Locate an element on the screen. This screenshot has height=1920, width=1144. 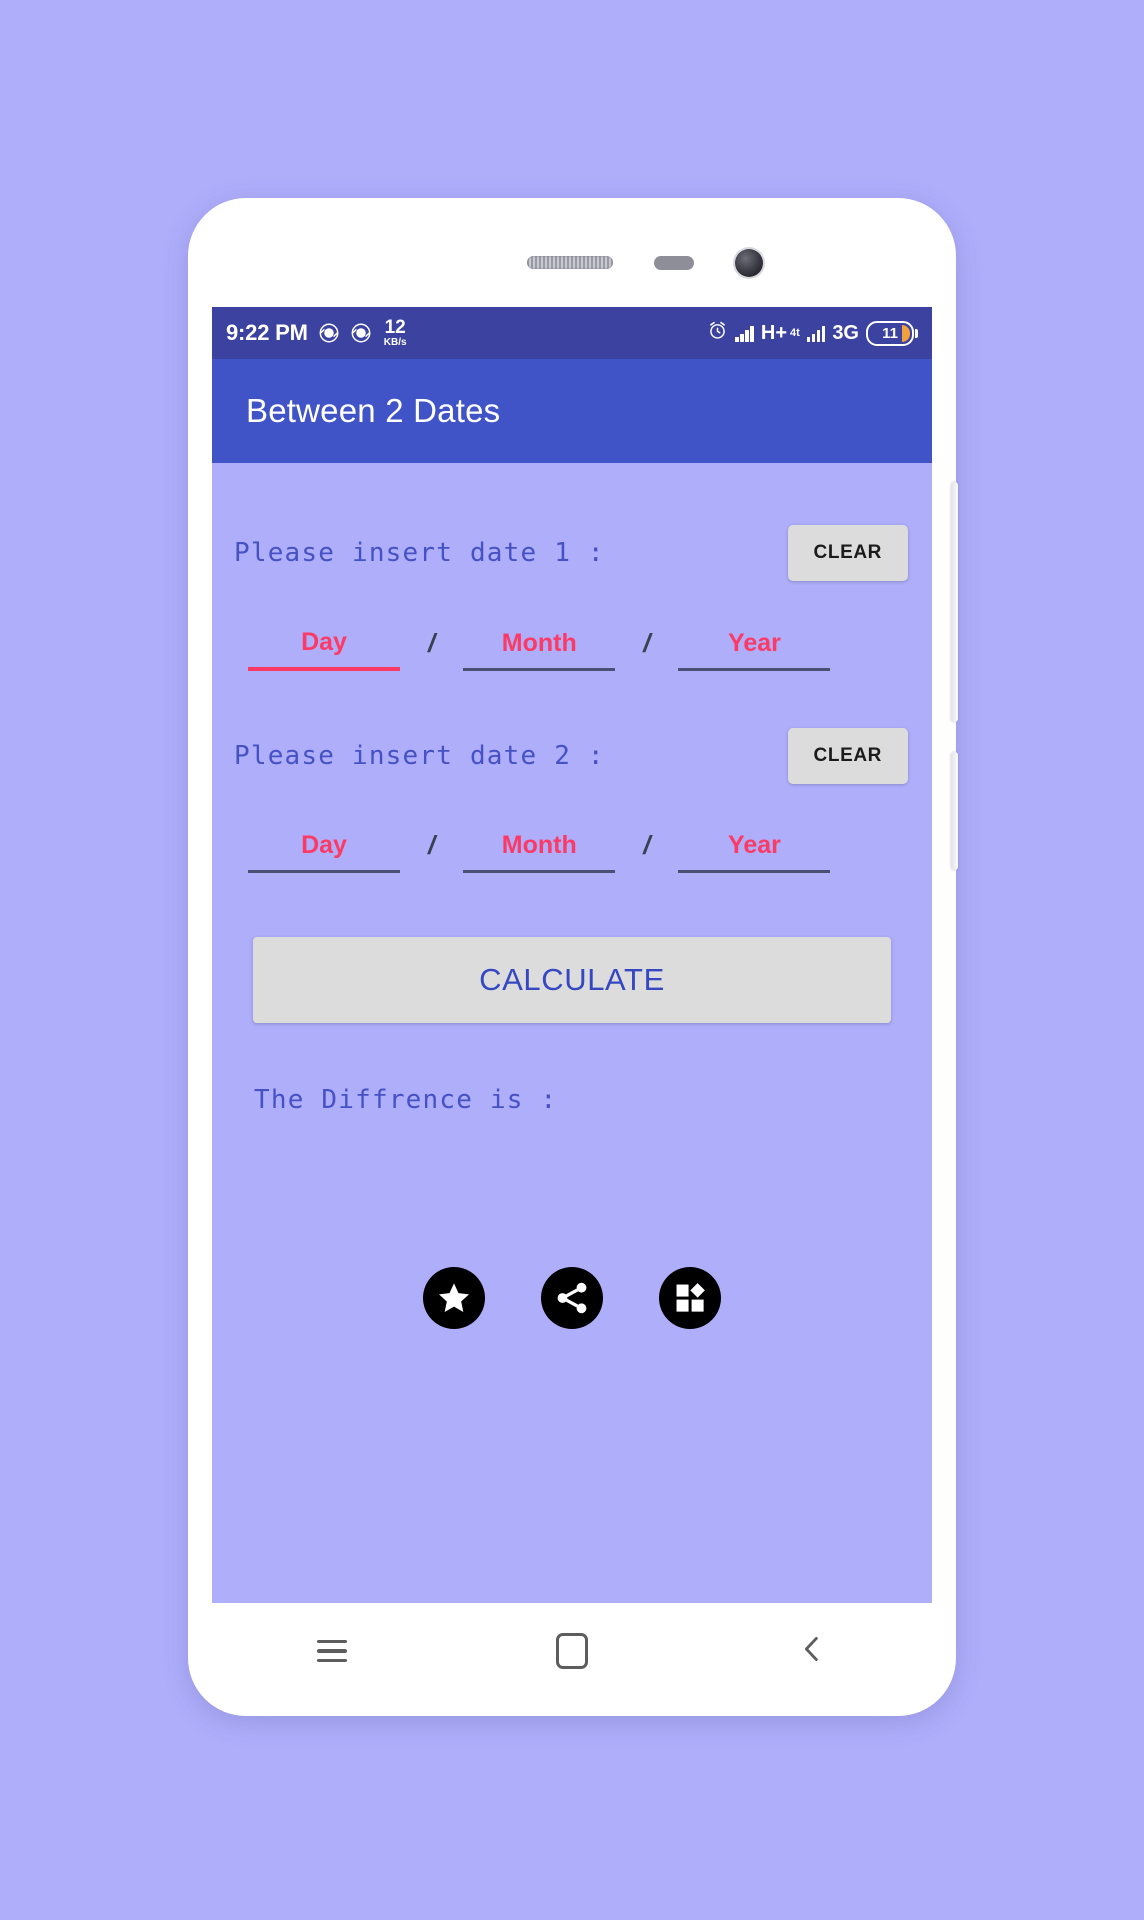
power-button is located at coordinates (954, 811).